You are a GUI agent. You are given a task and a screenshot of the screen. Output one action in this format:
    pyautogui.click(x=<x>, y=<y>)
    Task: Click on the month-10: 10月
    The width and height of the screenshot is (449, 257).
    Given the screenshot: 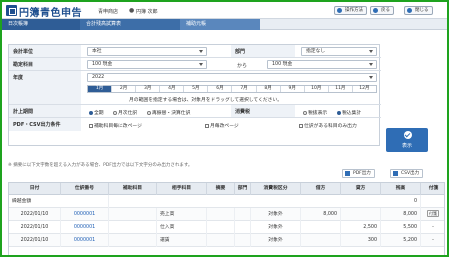 What is the action you would take?
    pyautogui.click(x=316, y=89)
    